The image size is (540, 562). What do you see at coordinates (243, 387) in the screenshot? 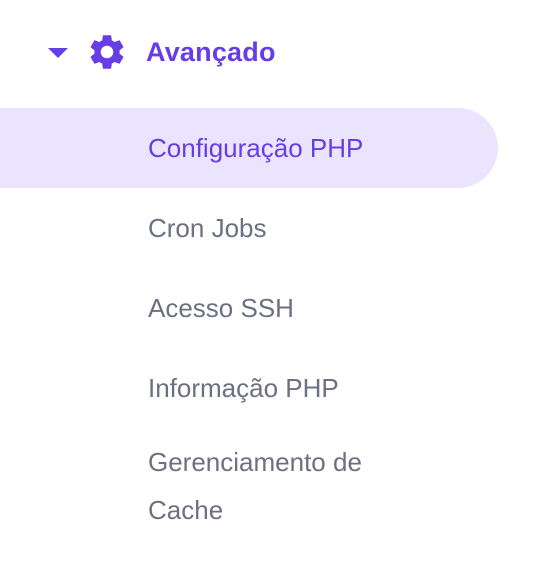
I see `menu-item-label: Informação PHP` at bounding box center [243, 387].